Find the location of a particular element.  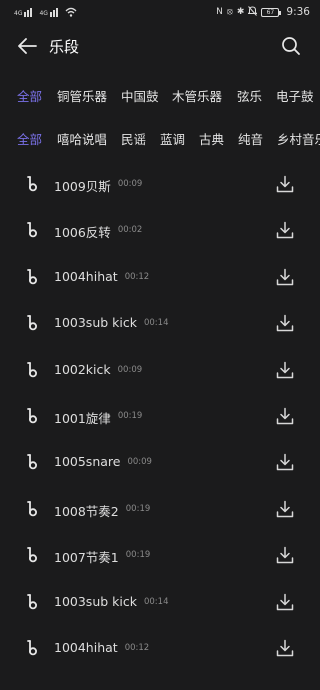

category-tabs: 全部 铜管乐器 中国鼓 木管乐器 弦乐 电子鼓 is located at coordinates (160, 97).